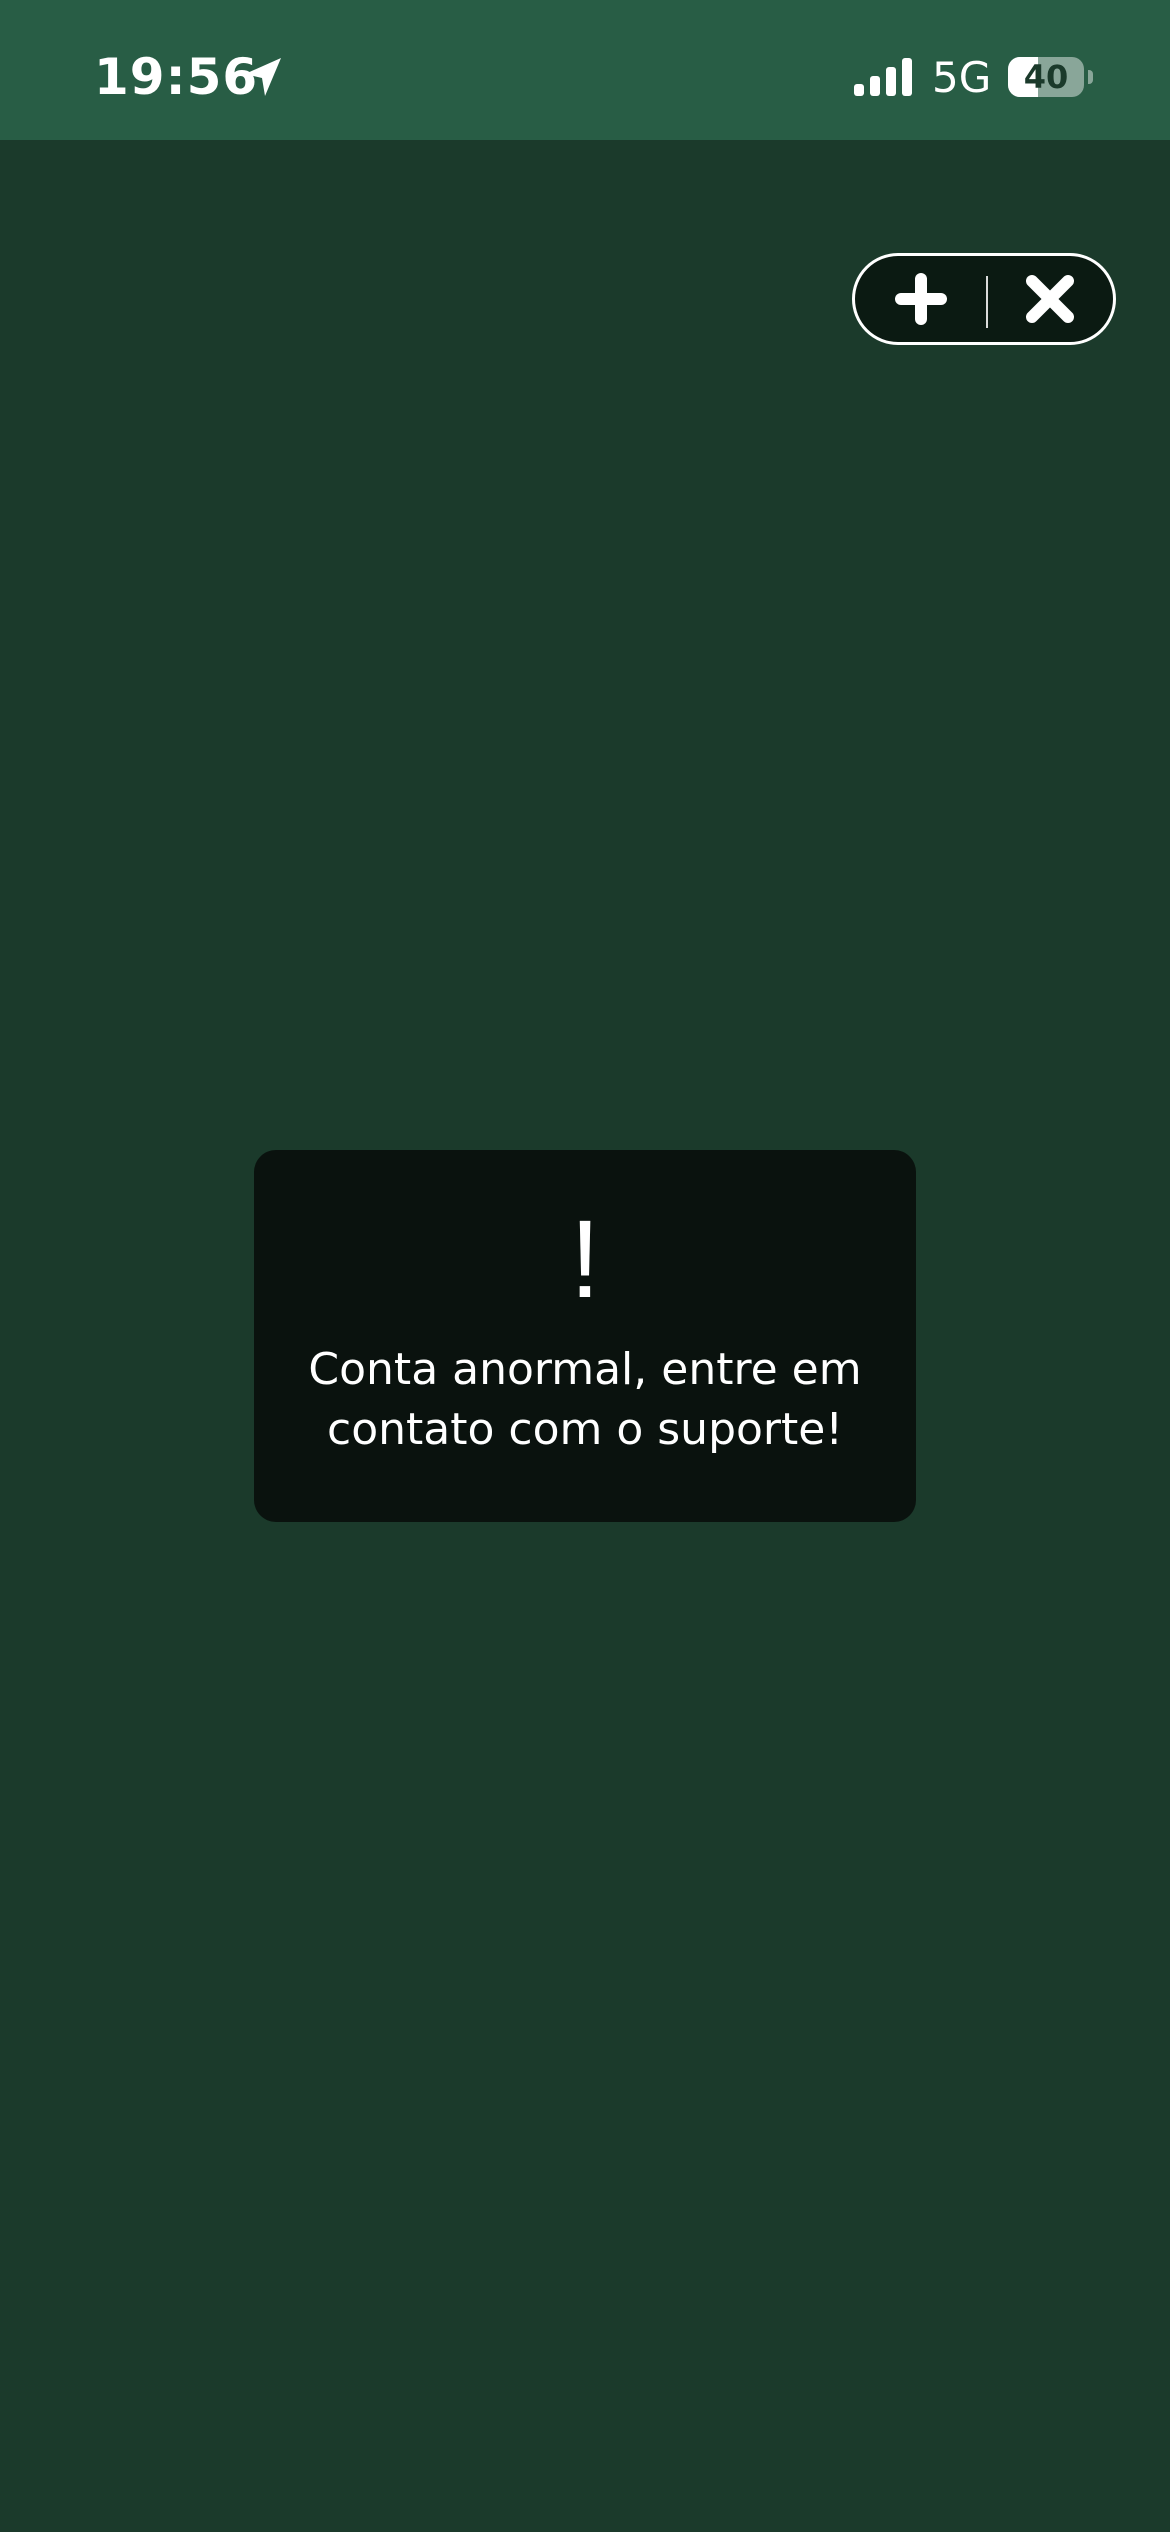  I want to click on exclamation-icon: !, so click(585, 1259).